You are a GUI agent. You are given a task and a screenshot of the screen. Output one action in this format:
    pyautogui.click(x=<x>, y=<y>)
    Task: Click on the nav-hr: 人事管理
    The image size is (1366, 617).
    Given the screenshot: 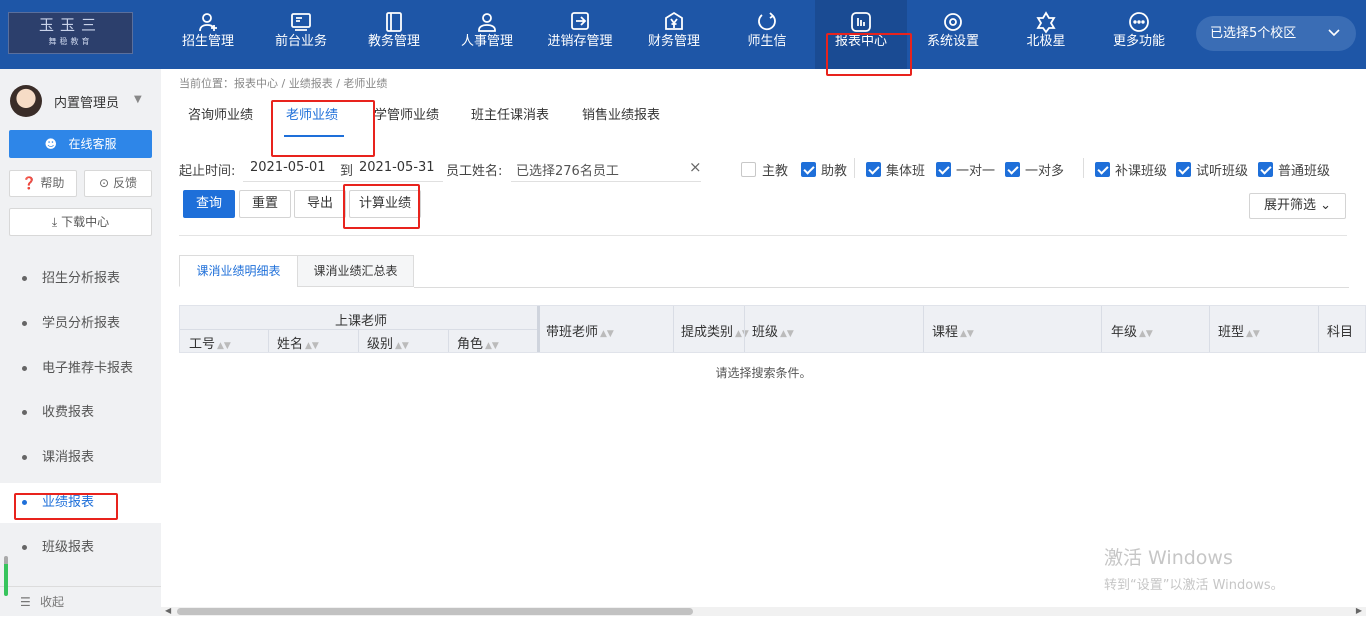 What is the action you would take?
    pyautogui.click(x=487, y=34)
    